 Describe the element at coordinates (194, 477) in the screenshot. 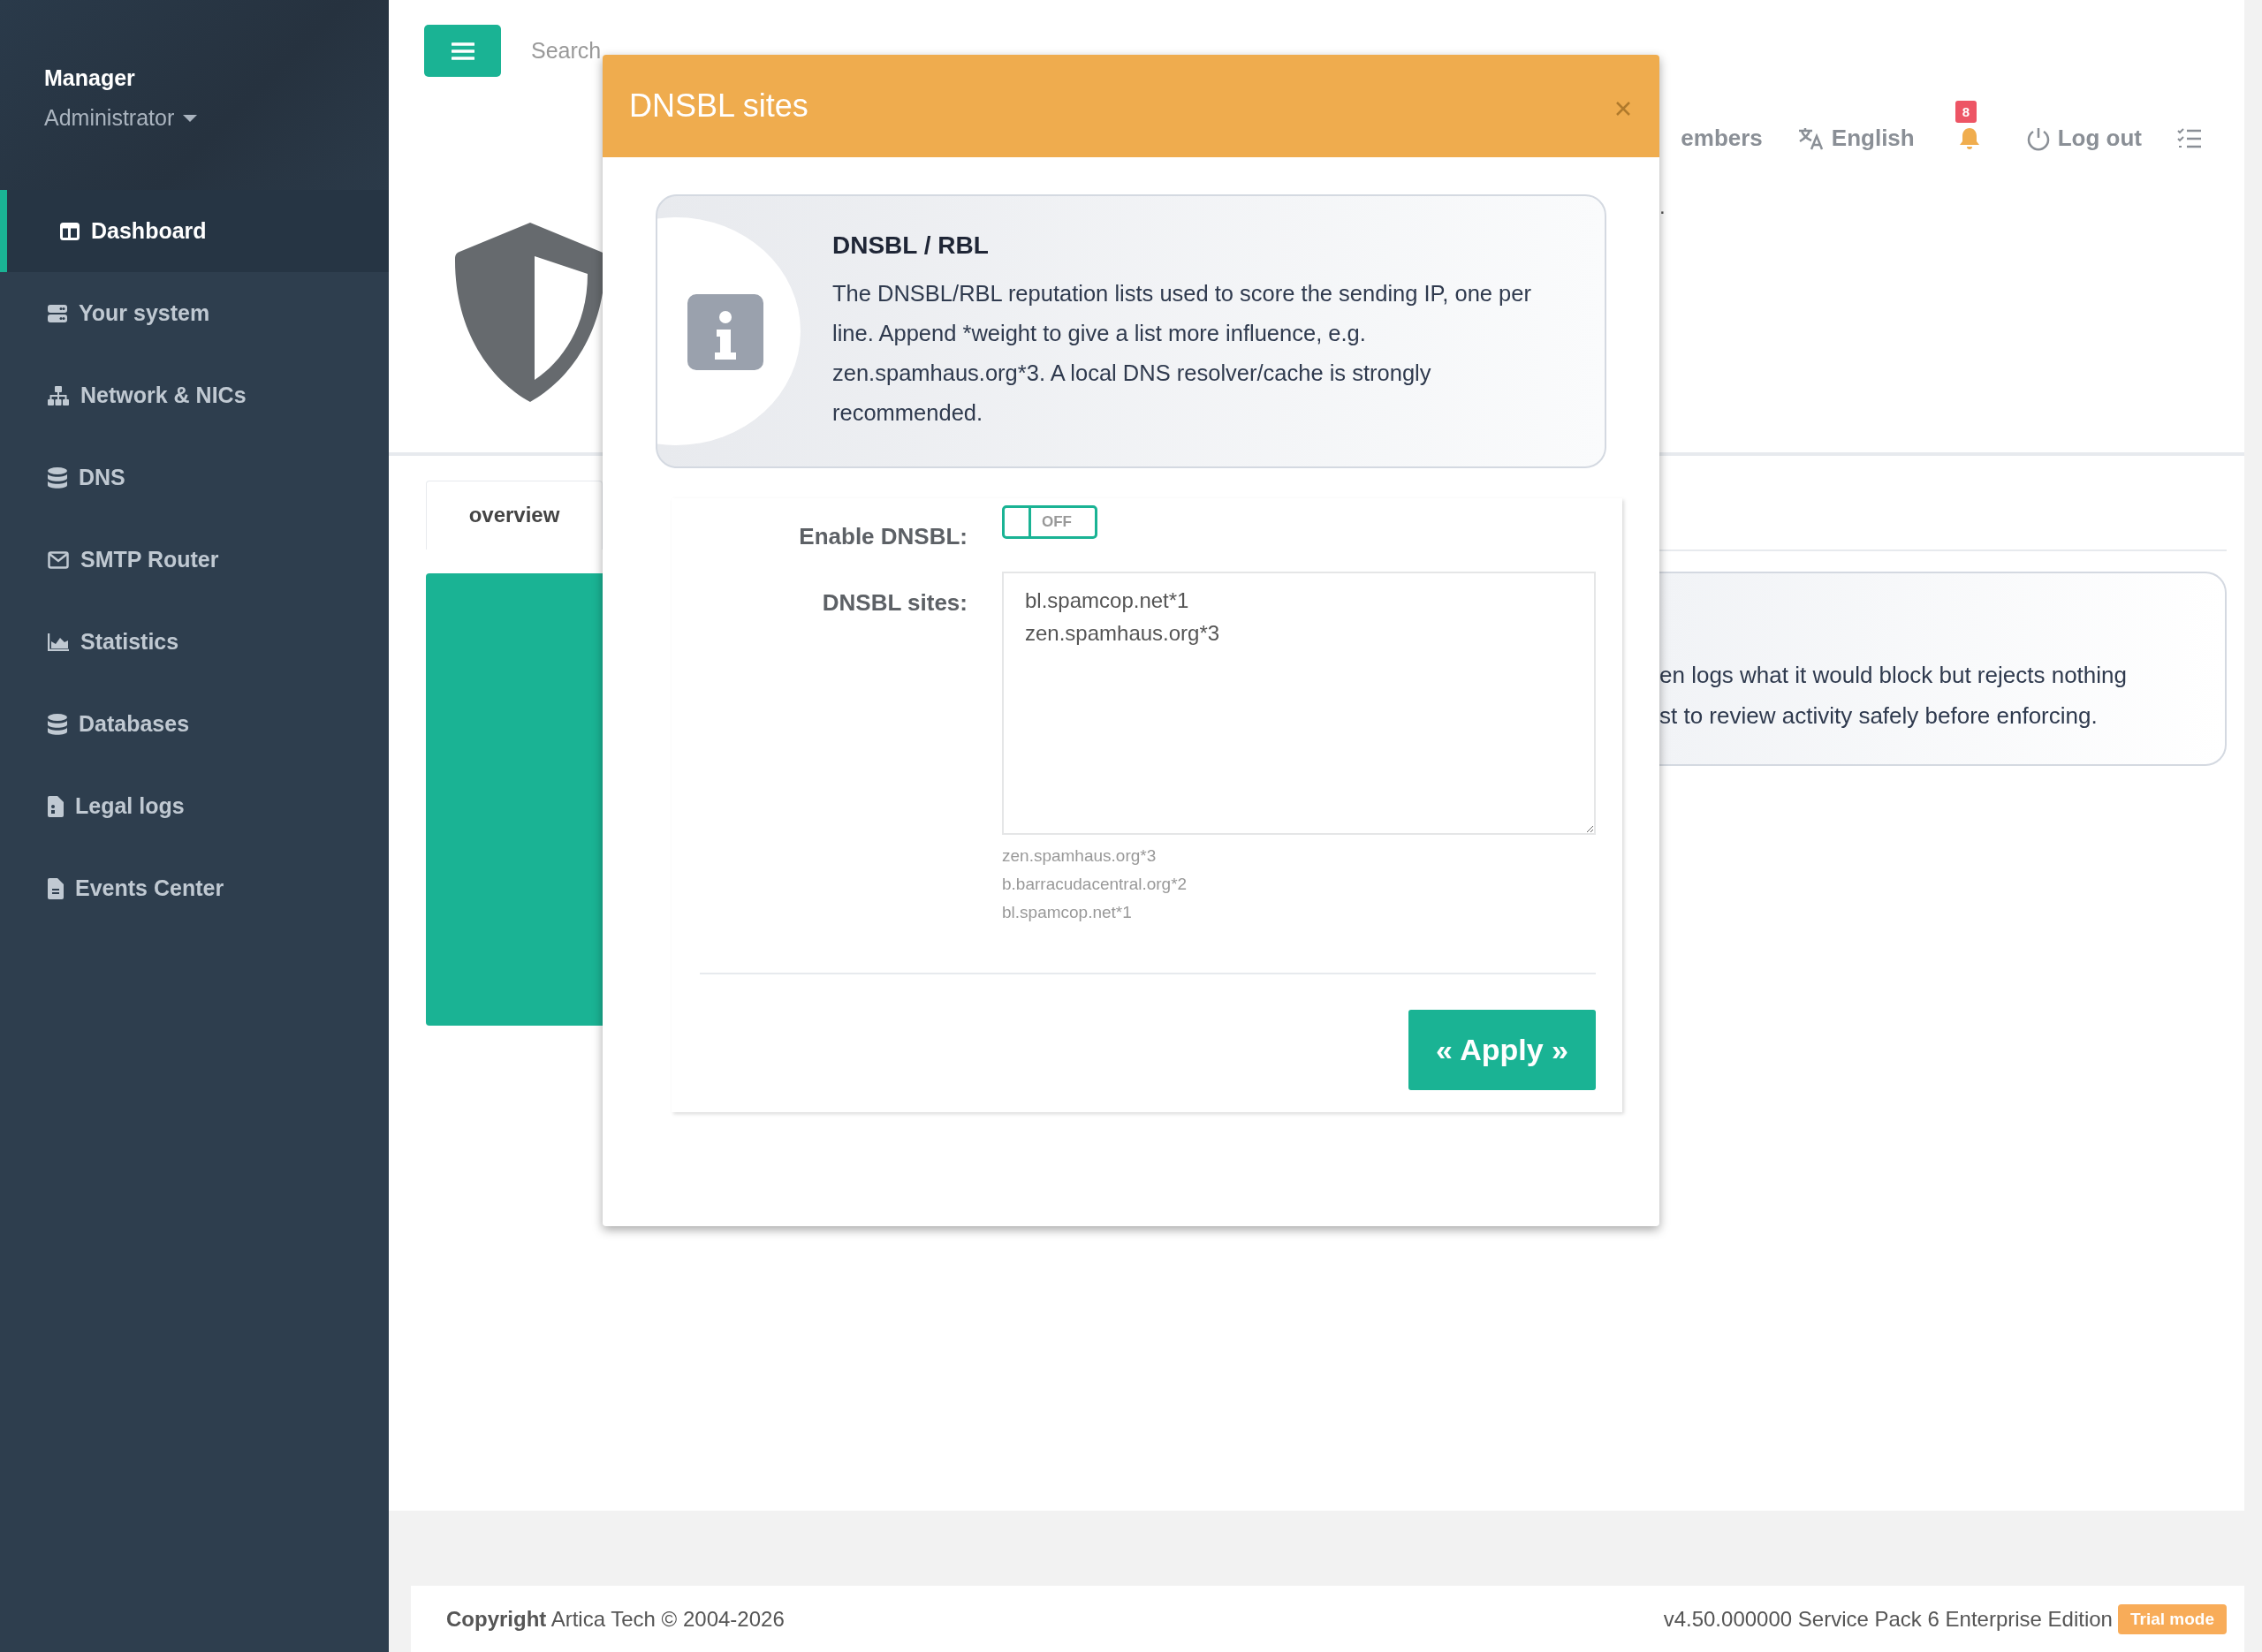

I see `sidebar-item: DNS` at that location.